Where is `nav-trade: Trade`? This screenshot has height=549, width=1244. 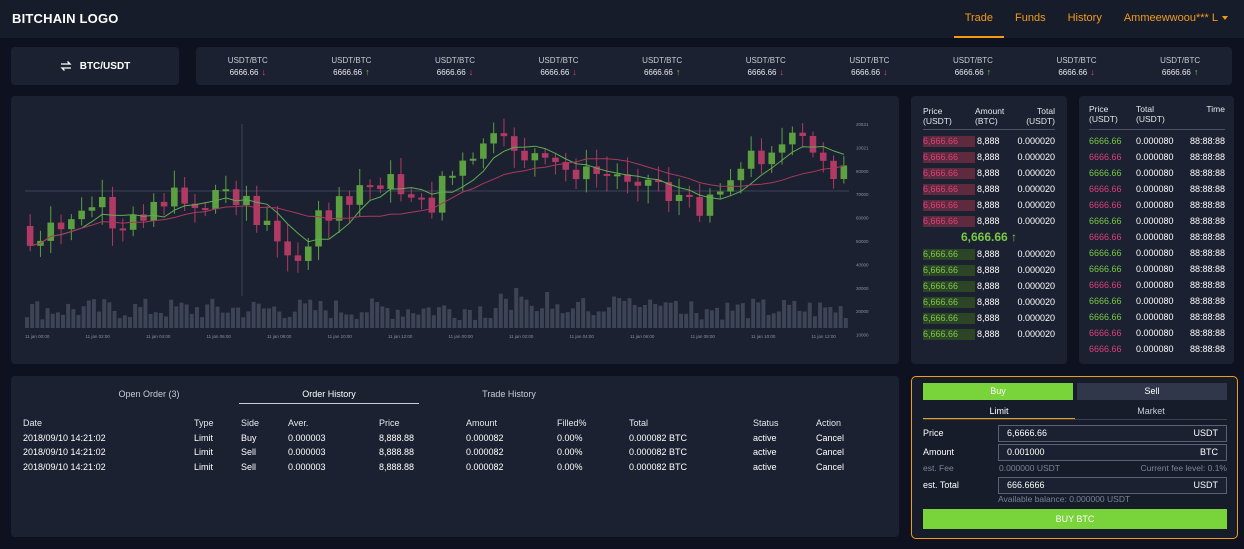
nav-trade: Trade is located at coordinates (979, 19).